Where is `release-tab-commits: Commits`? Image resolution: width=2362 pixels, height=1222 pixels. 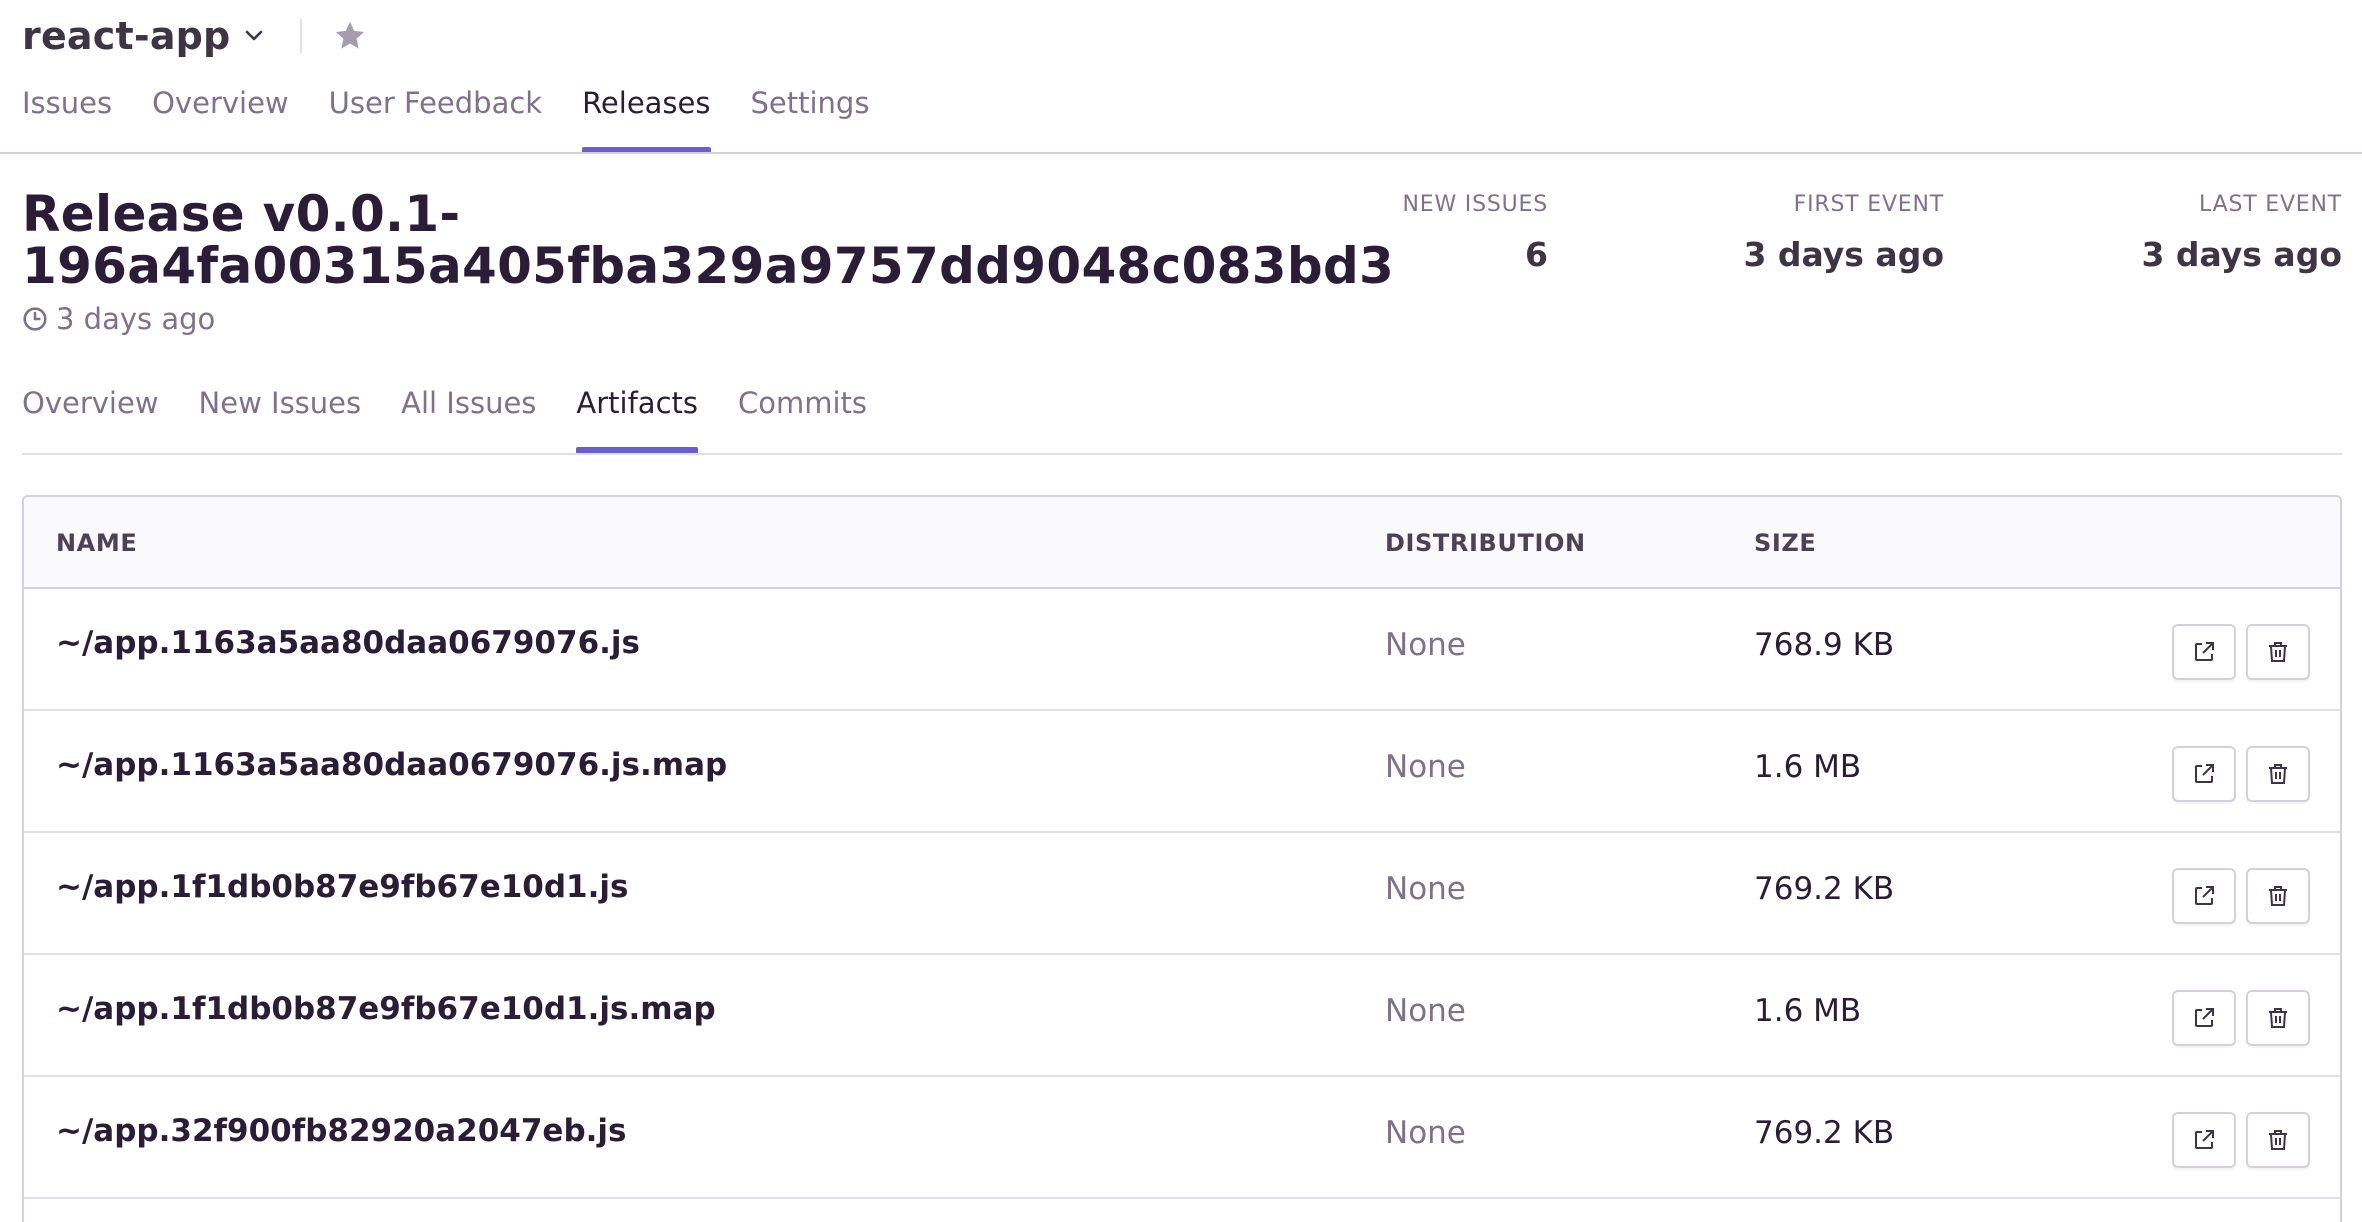
release-tab-commits: Commits is located at coordinates (802, 418).